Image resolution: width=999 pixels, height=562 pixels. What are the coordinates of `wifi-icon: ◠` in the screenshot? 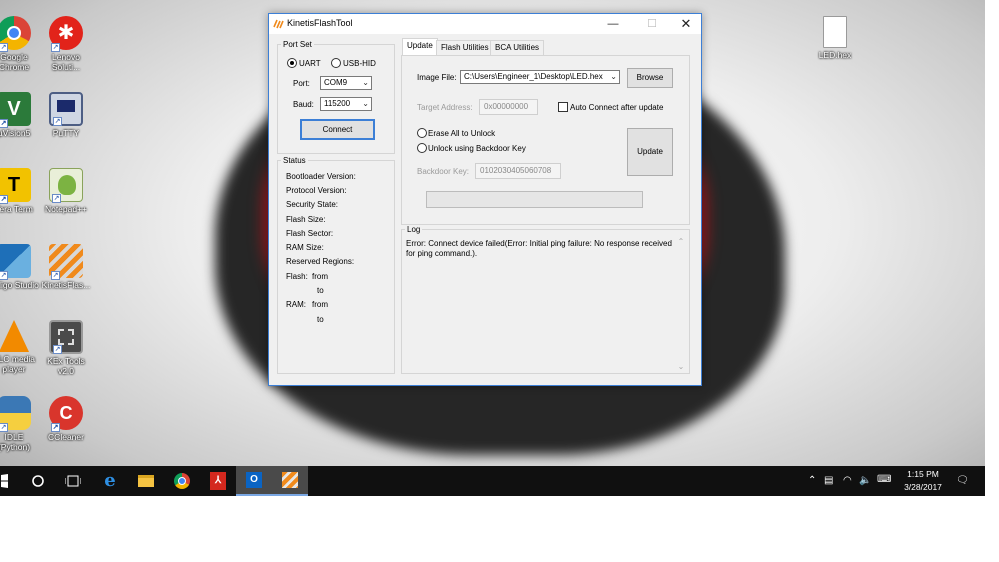 It's located at (847, 480).